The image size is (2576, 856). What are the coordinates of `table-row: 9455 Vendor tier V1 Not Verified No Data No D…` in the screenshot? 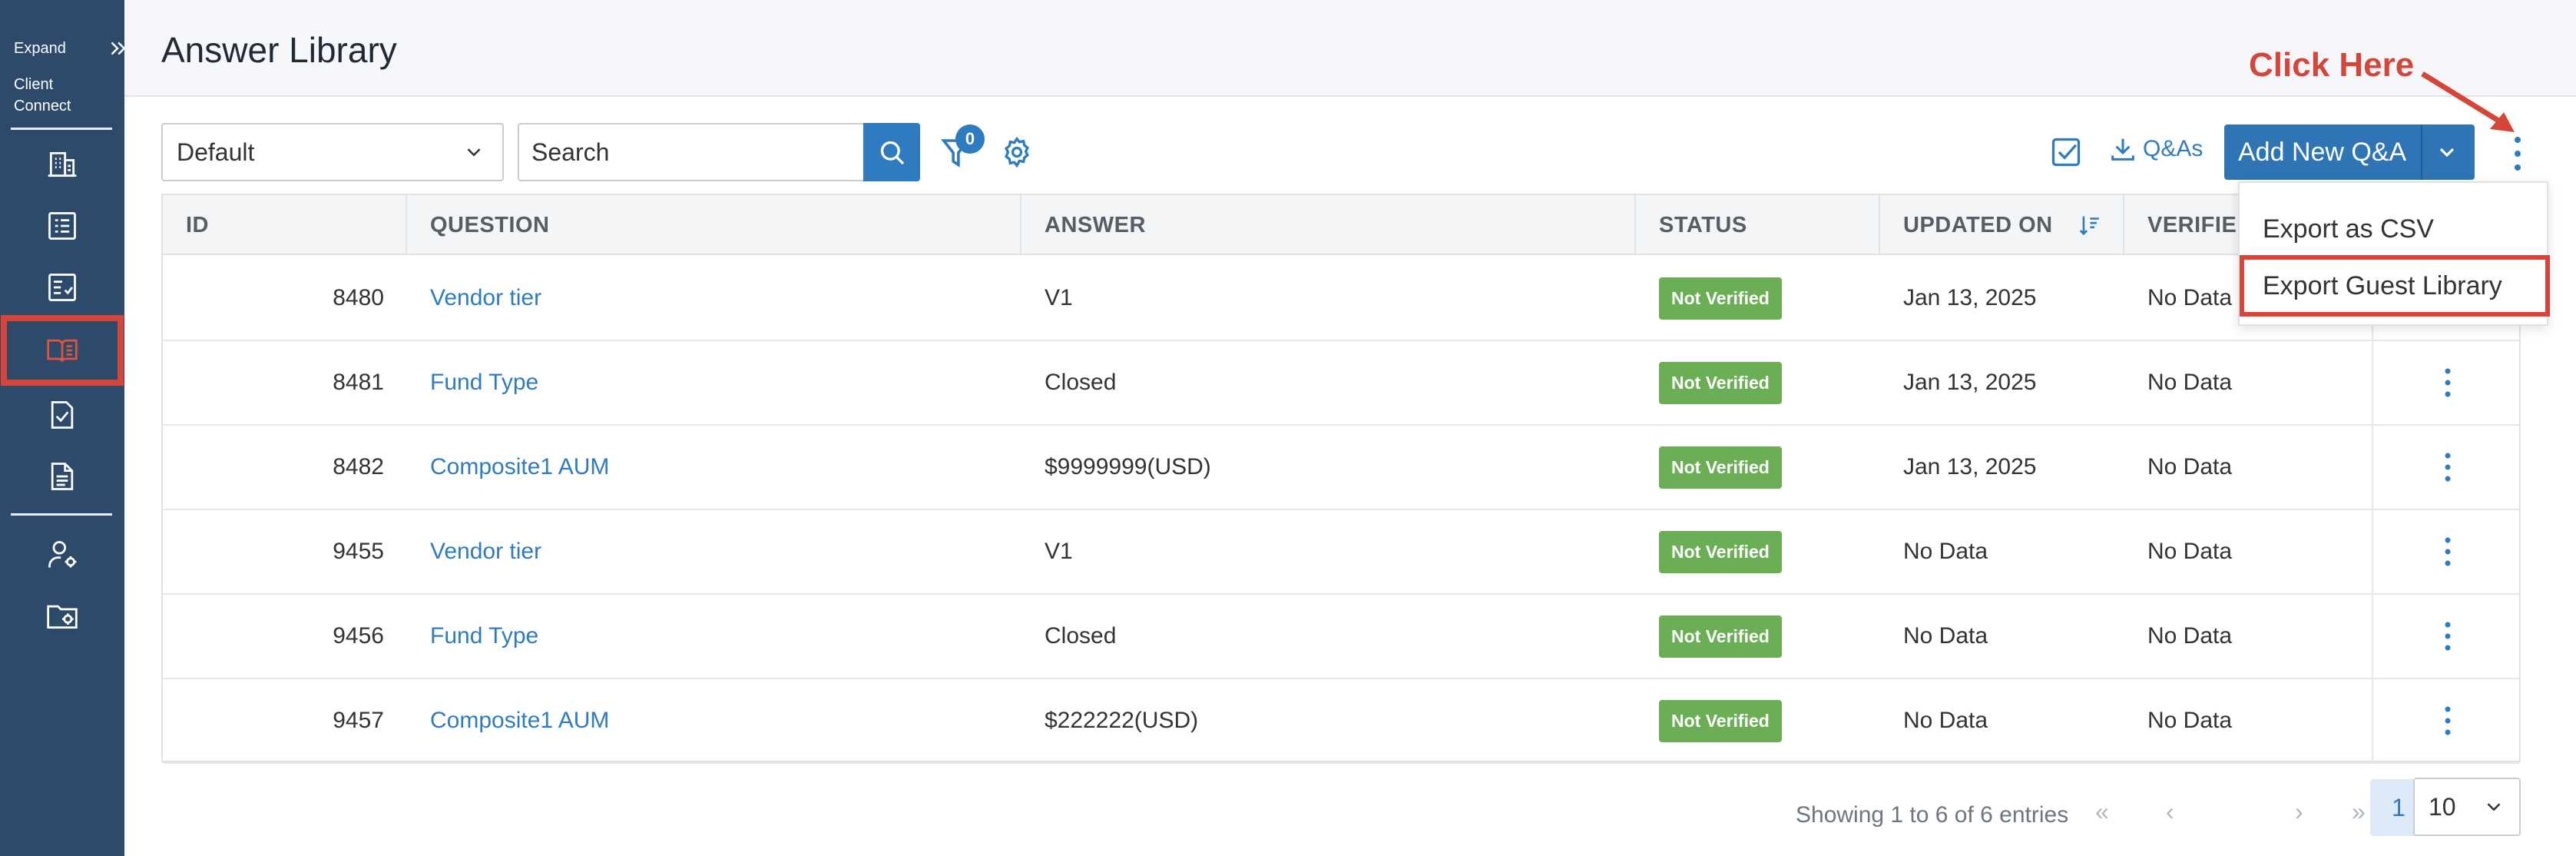 It's located at (1342, 552).